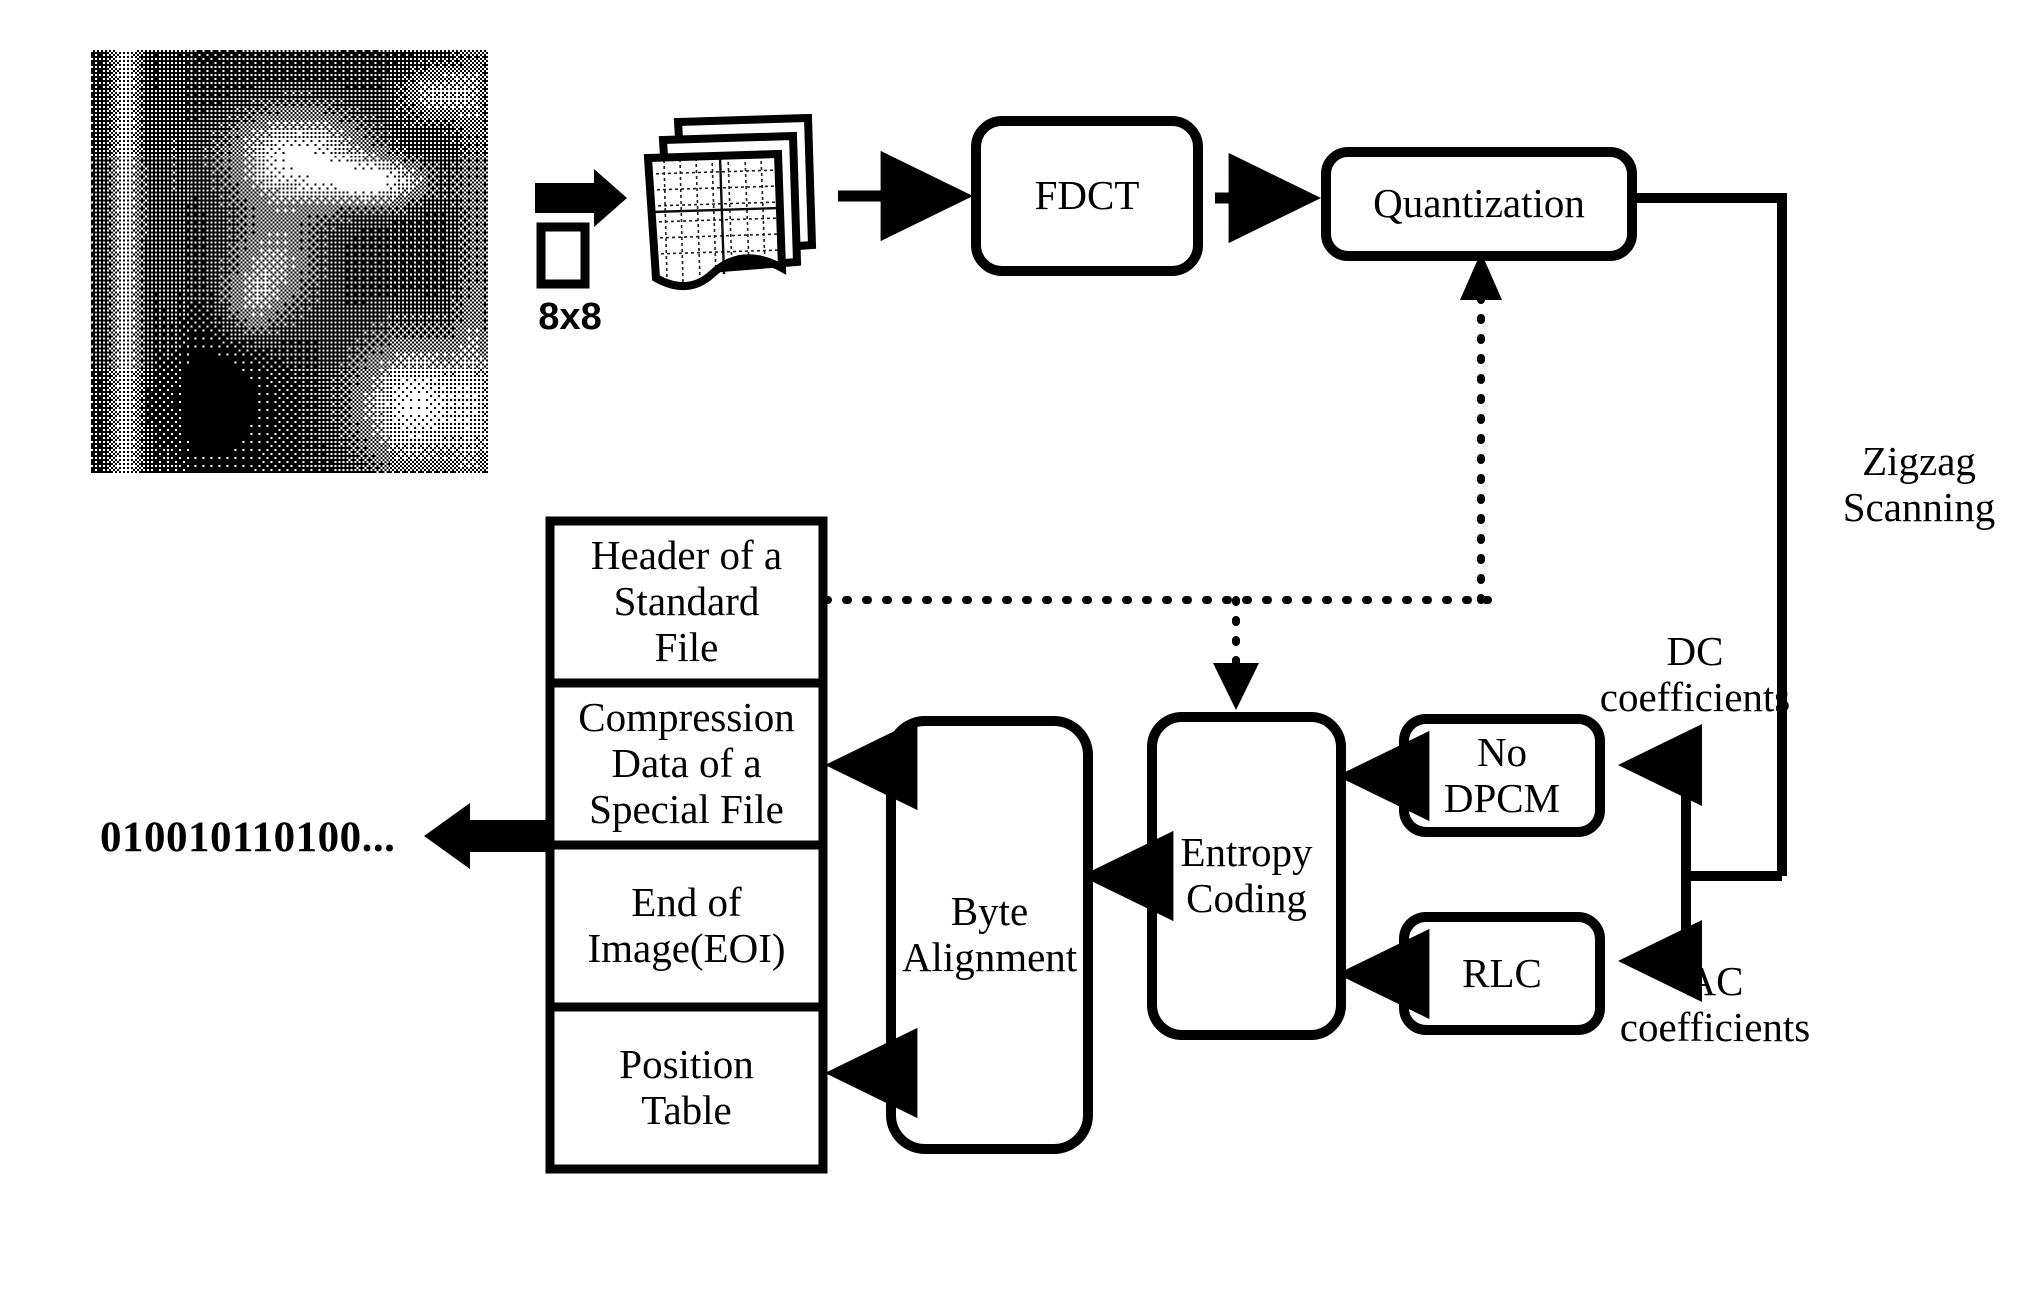 The width and height of the screenshot is (2040, 1291). What do you see at coordinates (1246, 876) in the screenshot?
I see `block-entropy-coding` at bounding box center [1246, 876].